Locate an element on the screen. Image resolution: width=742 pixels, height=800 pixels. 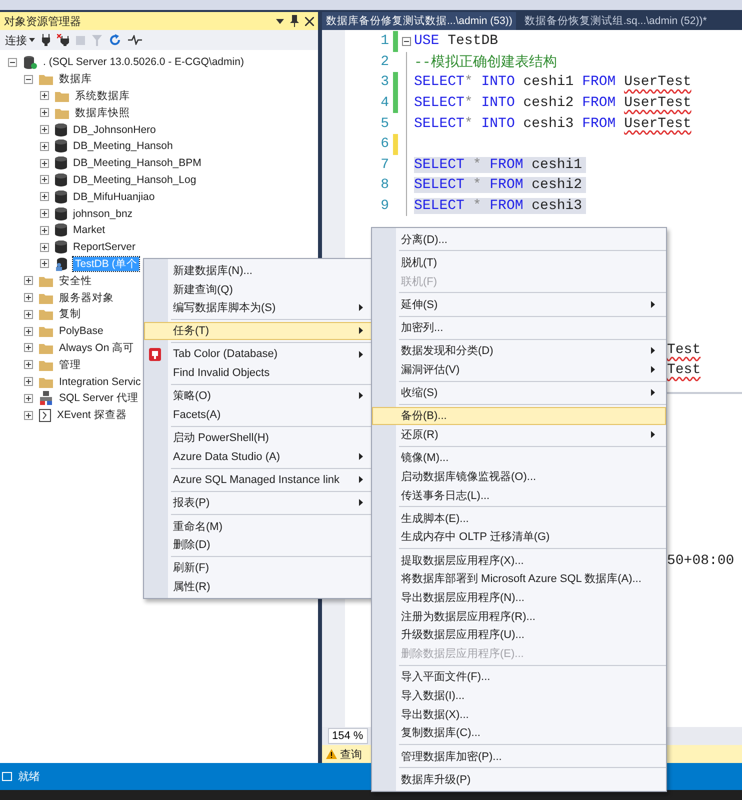
dropdown-icon is located at coordinates (280, 21).